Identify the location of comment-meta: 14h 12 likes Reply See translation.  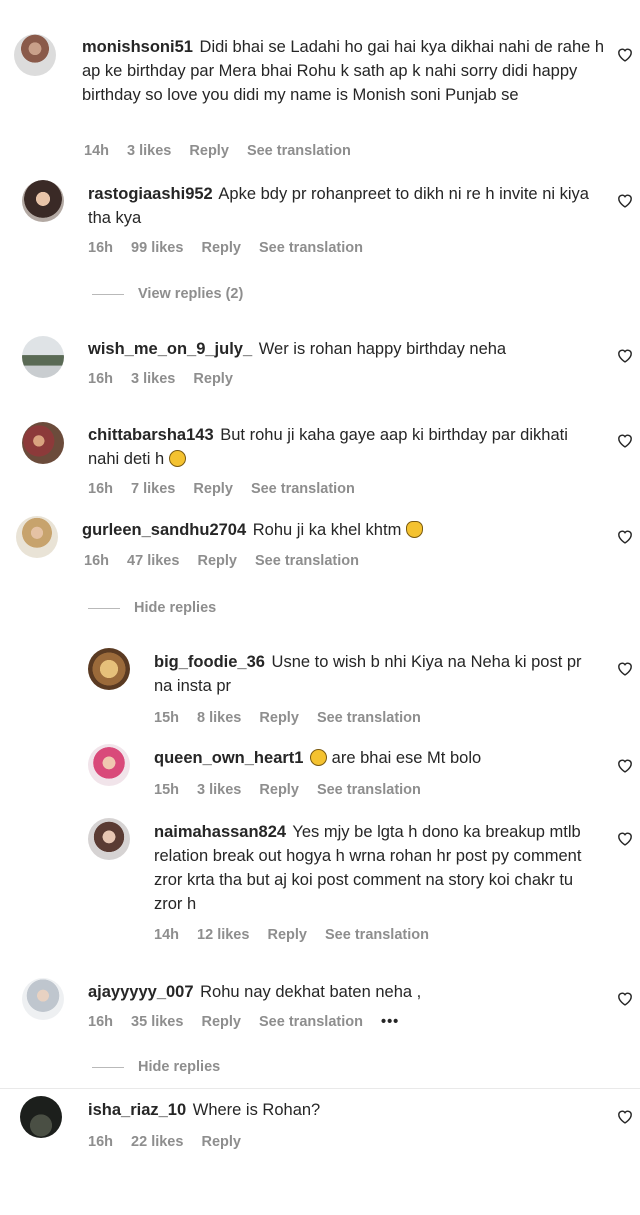
(298, 935).